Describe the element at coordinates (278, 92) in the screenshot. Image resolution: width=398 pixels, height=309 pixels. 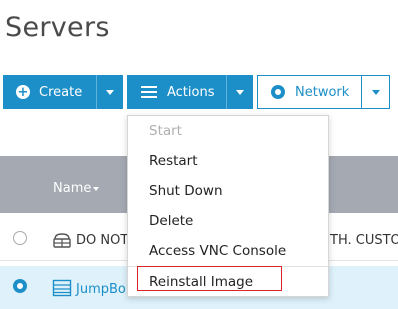
I see `network-icon` at that location.